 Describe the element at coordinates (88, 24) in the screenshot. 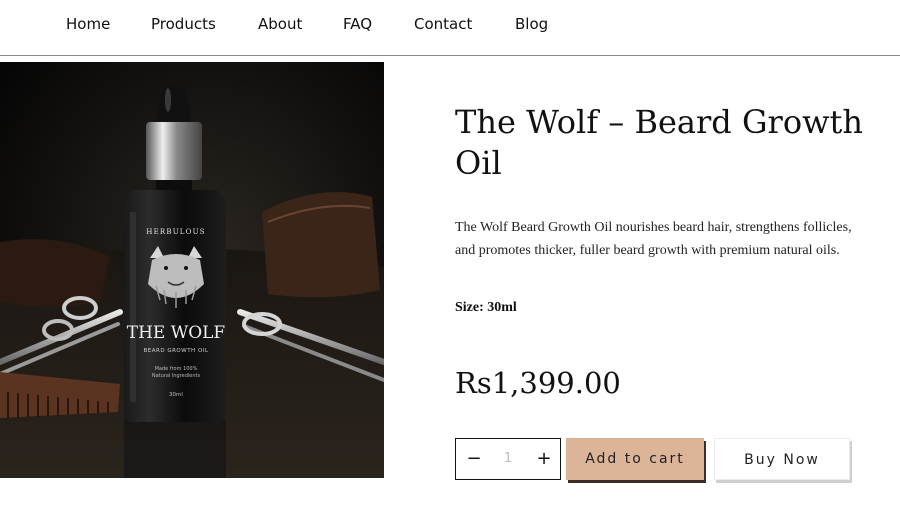

I see `nav-home-link: Home` at that location.